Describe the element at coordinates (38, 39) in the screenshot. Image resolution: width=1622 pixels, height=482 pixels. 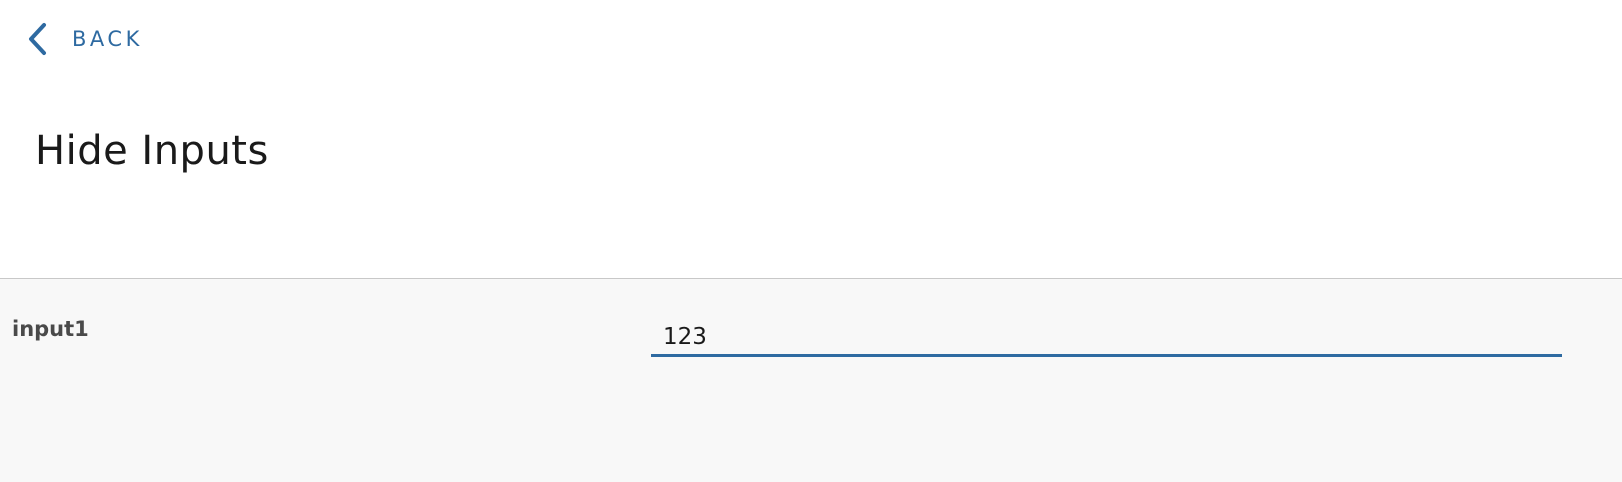
I see `chevron-left-icon` at that location.